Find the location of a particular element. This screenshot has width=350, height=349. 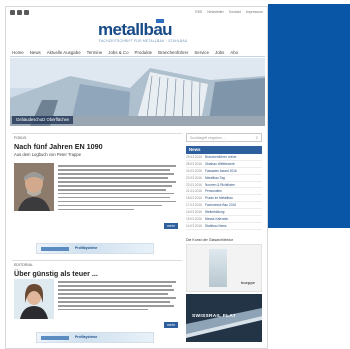

news-title: Weiterbildung is located at coordinates (214, 212).